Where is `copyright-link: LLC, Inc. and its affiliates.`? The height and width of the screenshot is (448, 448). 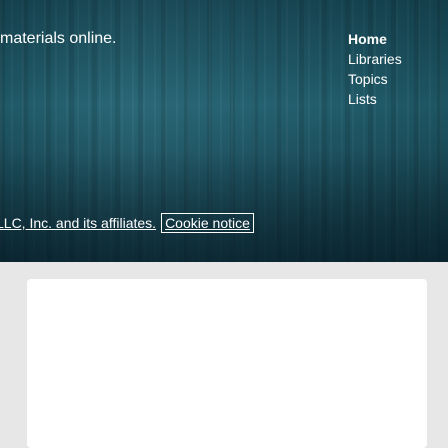 copyright-link: LLC, Inc. and its affiliates. is located at coordinates (78, 223).